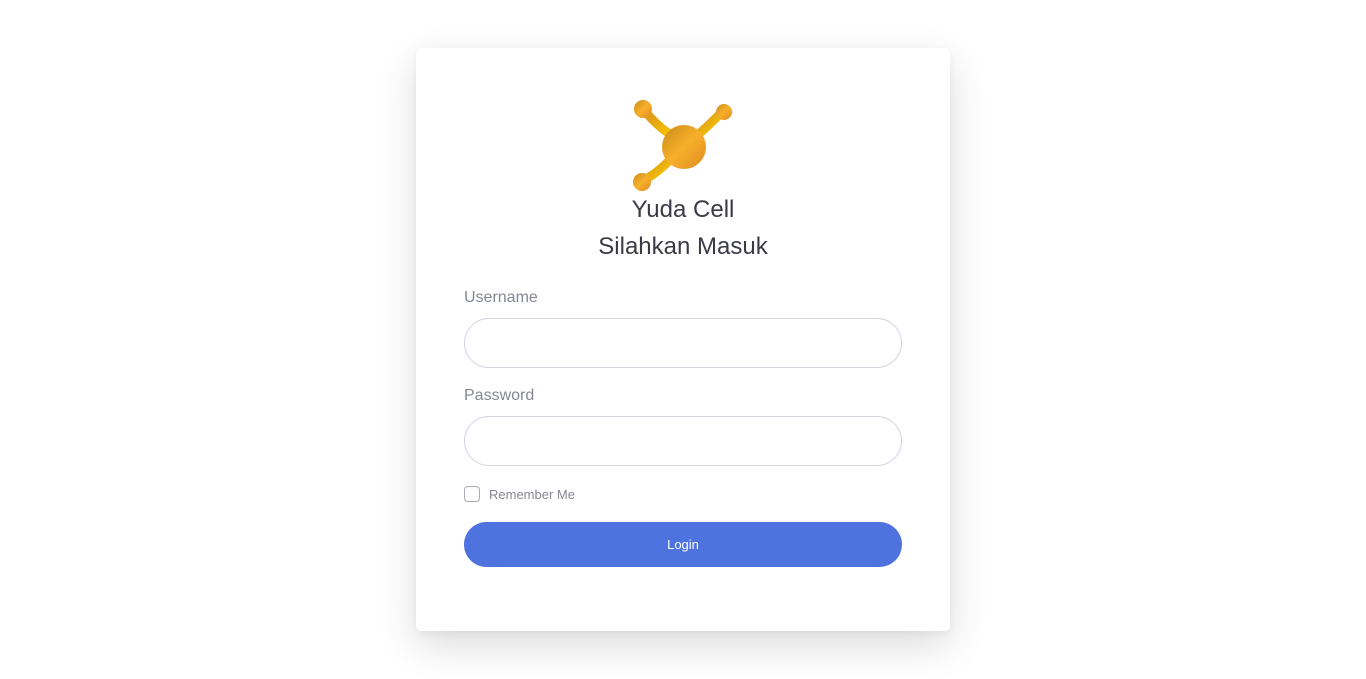  I want to click on remember-me-label: Remember Me, so click(532, 494).